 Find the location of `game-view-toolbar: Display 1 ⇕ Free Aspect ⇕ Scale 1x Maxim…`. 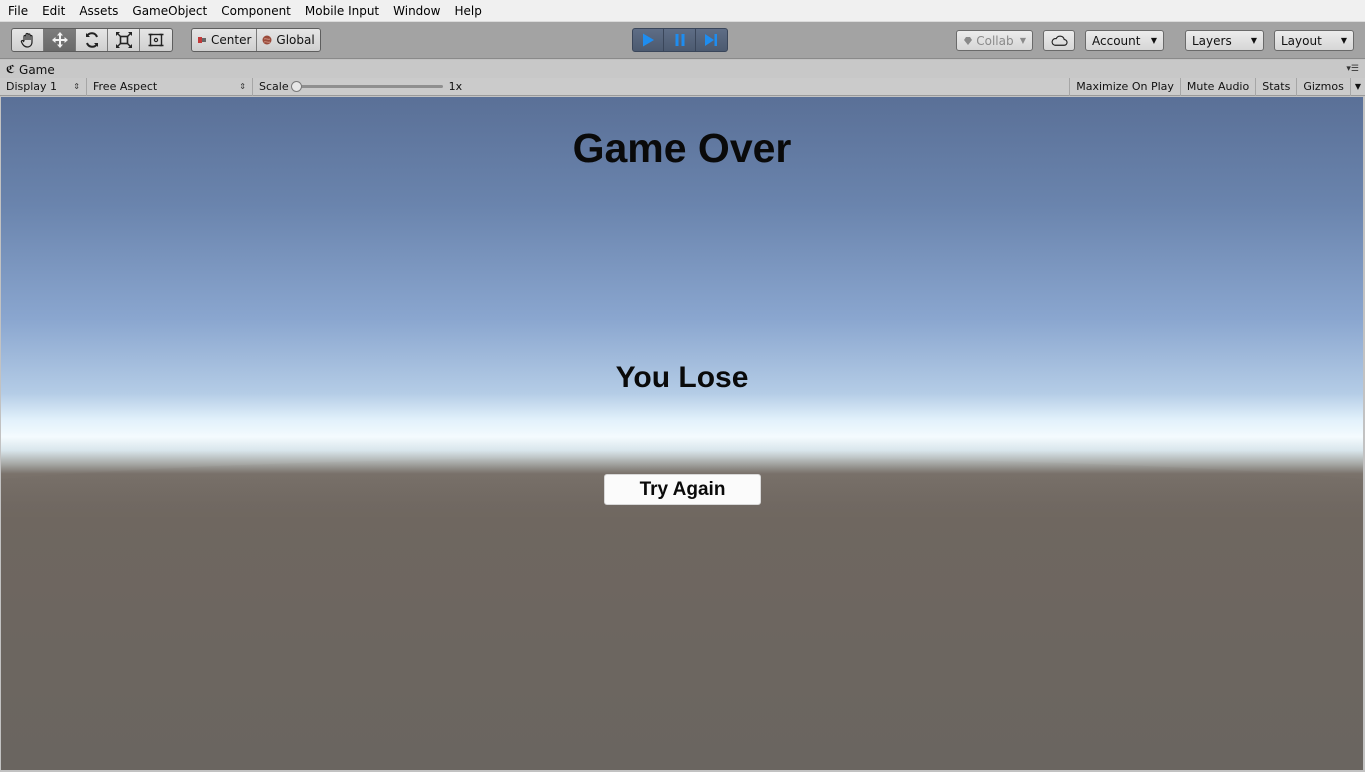

game-view-toolbar: Display 1 ⇕ Free Aspect ⇕ Scale 1x Maxim… is located at coordinates (682, 86).